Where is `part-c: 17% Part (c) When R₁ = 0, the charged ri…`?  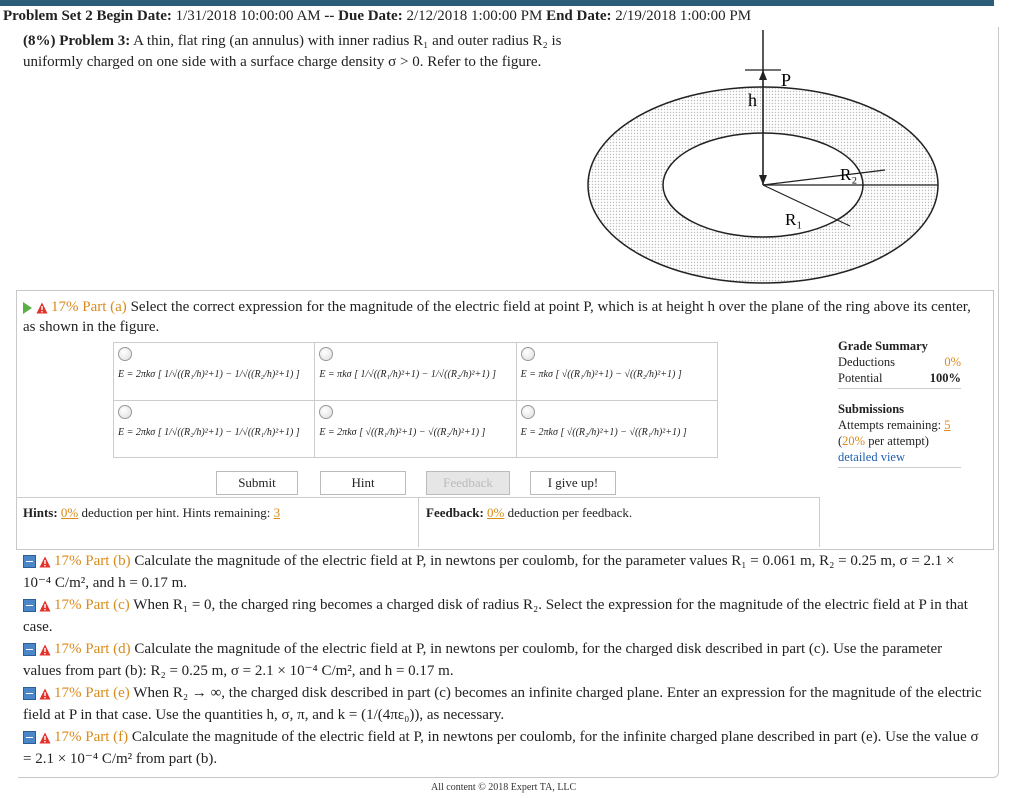
part-c: 17% Part (c) When R₁ = 0, the charged ri… is located at coordinates (503, 616).